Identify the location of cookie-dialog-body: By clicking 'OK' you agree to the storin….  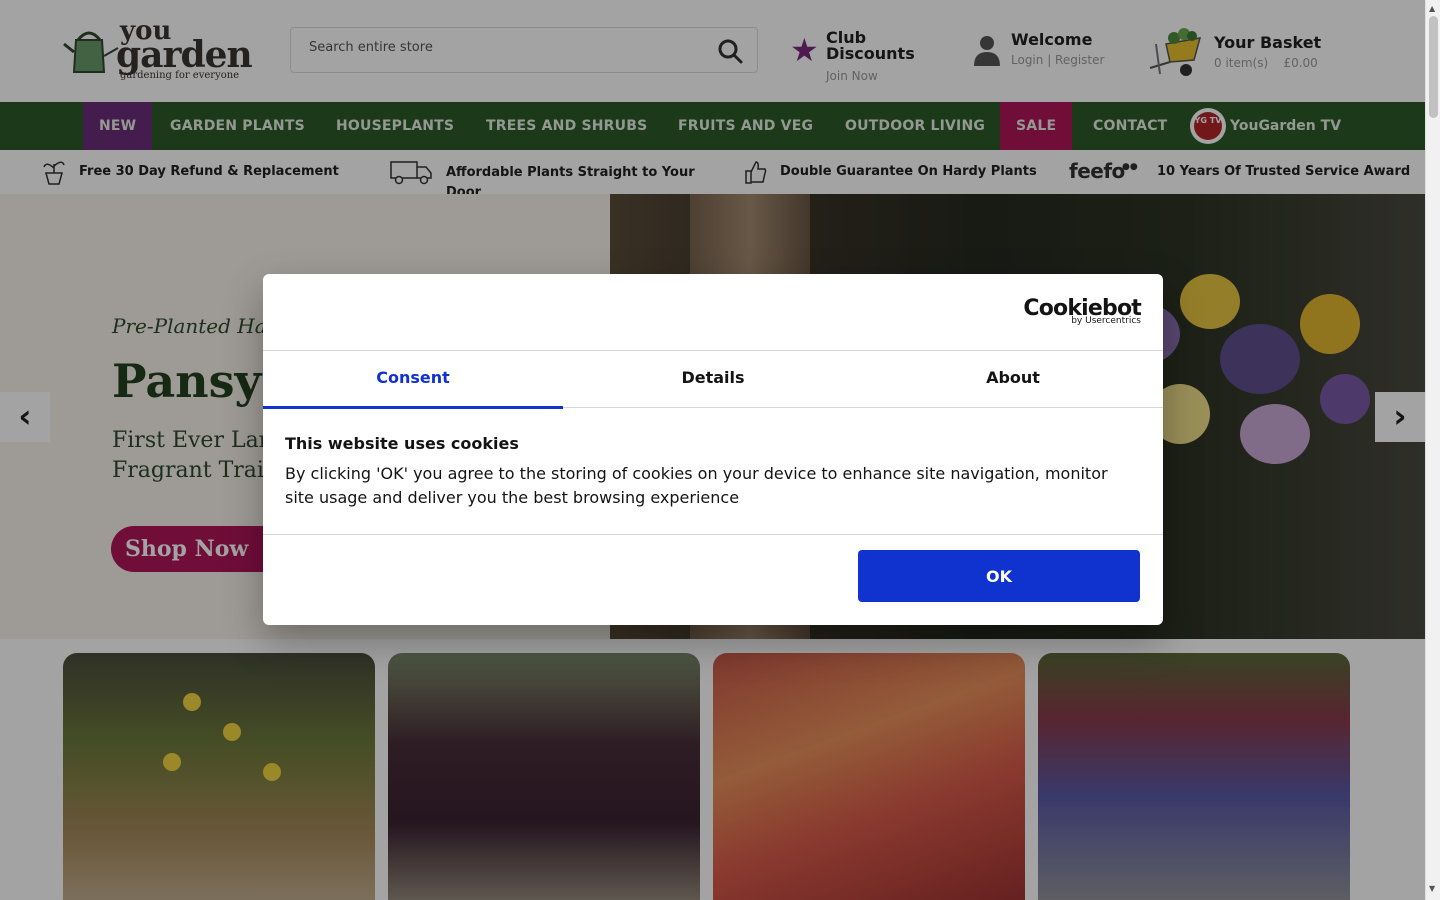
(696, 485).